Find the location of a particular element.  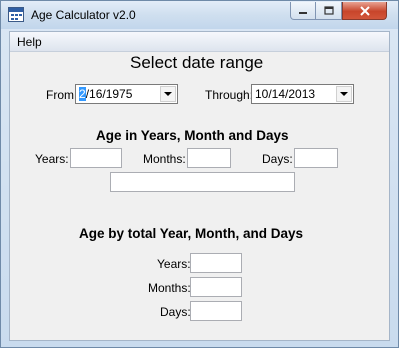

total-days-label: Days: is located at coordinates (175, 312).